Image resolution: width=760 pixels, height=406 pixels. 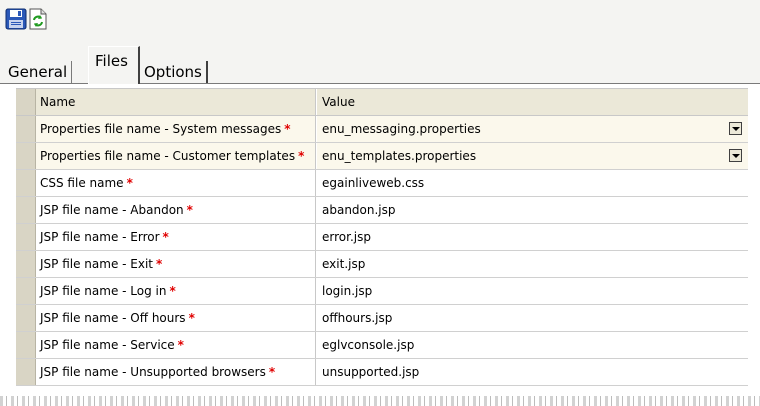 I want to click on grid-row: JSP file name - Error * error.jsp, so click(x=382, y=237).